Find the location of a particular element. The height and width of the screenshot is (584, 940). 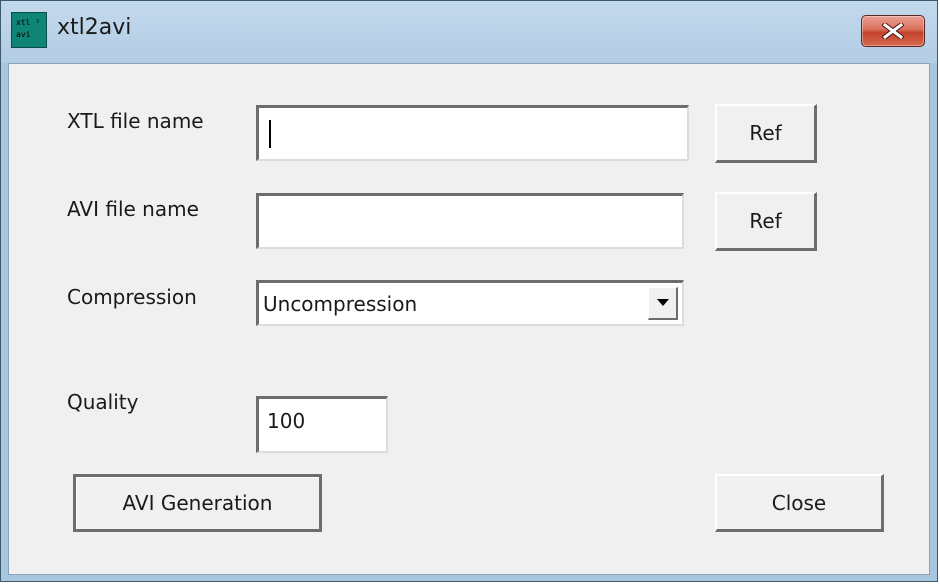

text-caret is located at coordinates (270, 133).